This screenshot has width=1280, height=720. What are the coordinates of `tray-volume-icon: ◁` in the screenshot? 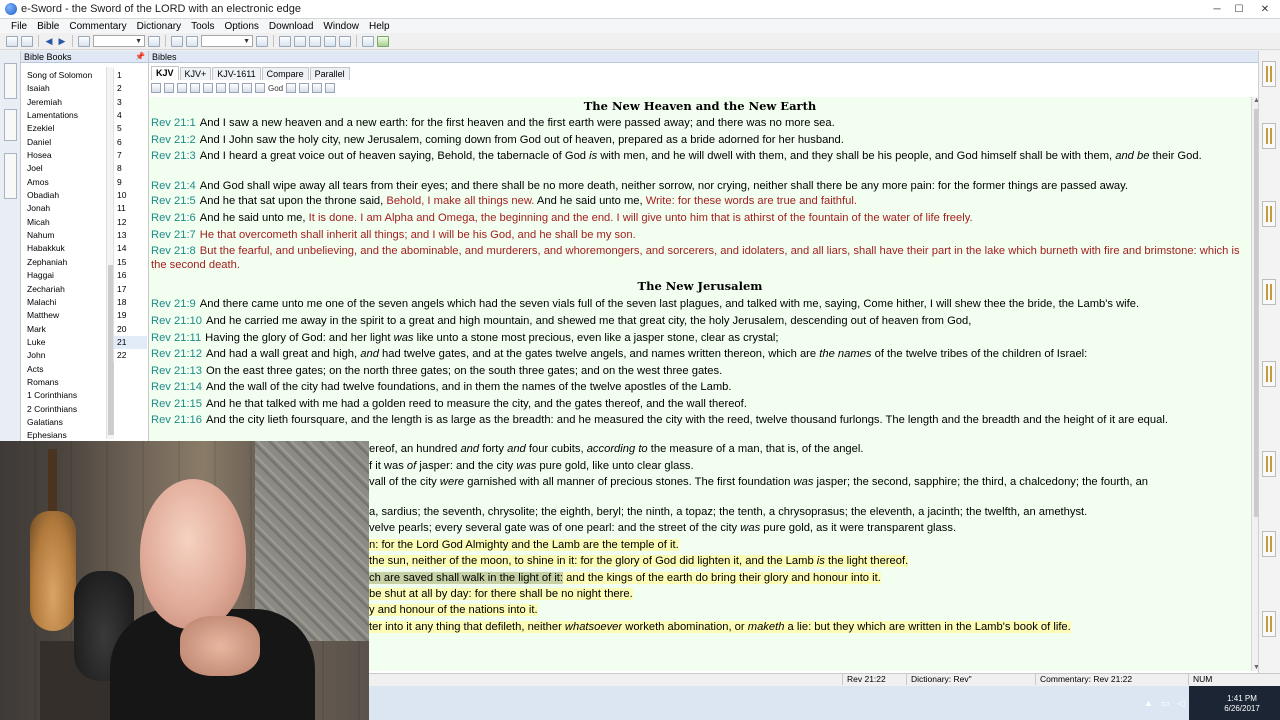 It's located at (1180, 703).